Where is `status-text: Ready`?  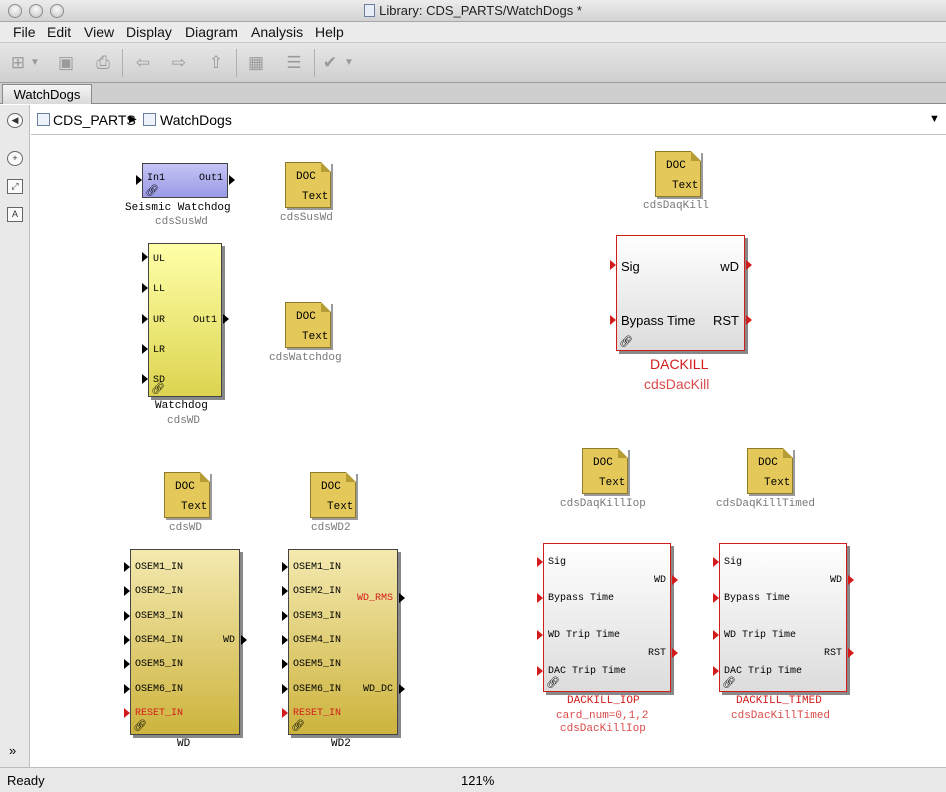 status-text: Ready is located at coordinates (26, 780).